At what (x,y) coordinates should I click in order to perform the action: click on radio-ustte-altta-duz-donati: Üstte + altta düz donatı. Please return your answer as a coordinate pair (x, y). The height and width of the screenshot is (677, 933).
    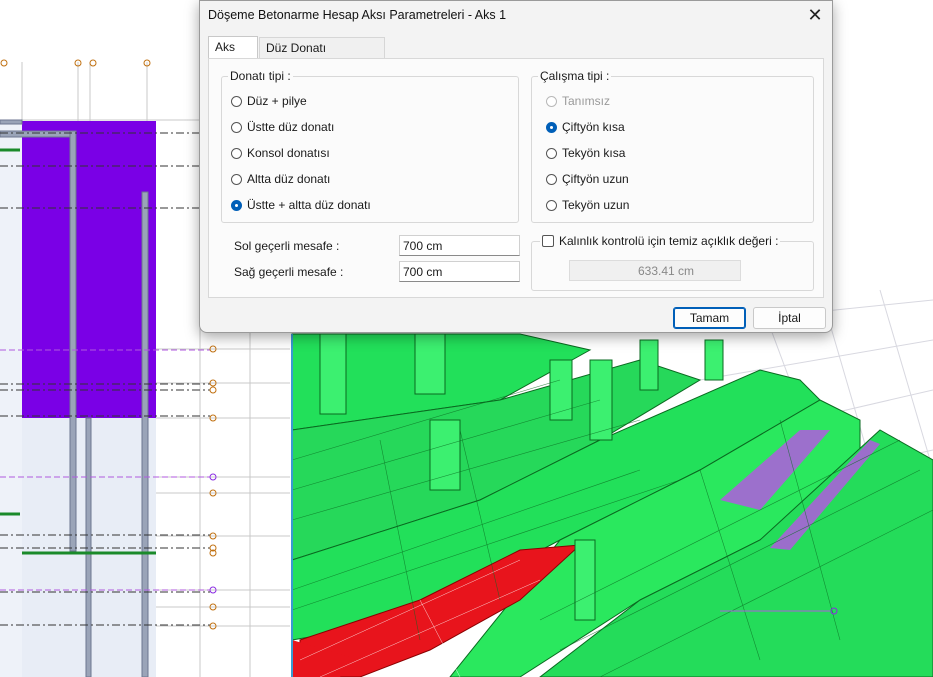
    Looking at the image, I should click on (301, 205).